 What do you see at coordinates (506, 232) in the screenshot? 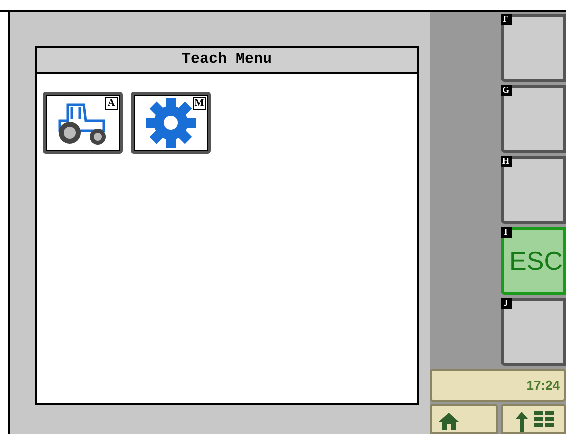
I see `softkey-letter: I` at bounding box center [506, 232].